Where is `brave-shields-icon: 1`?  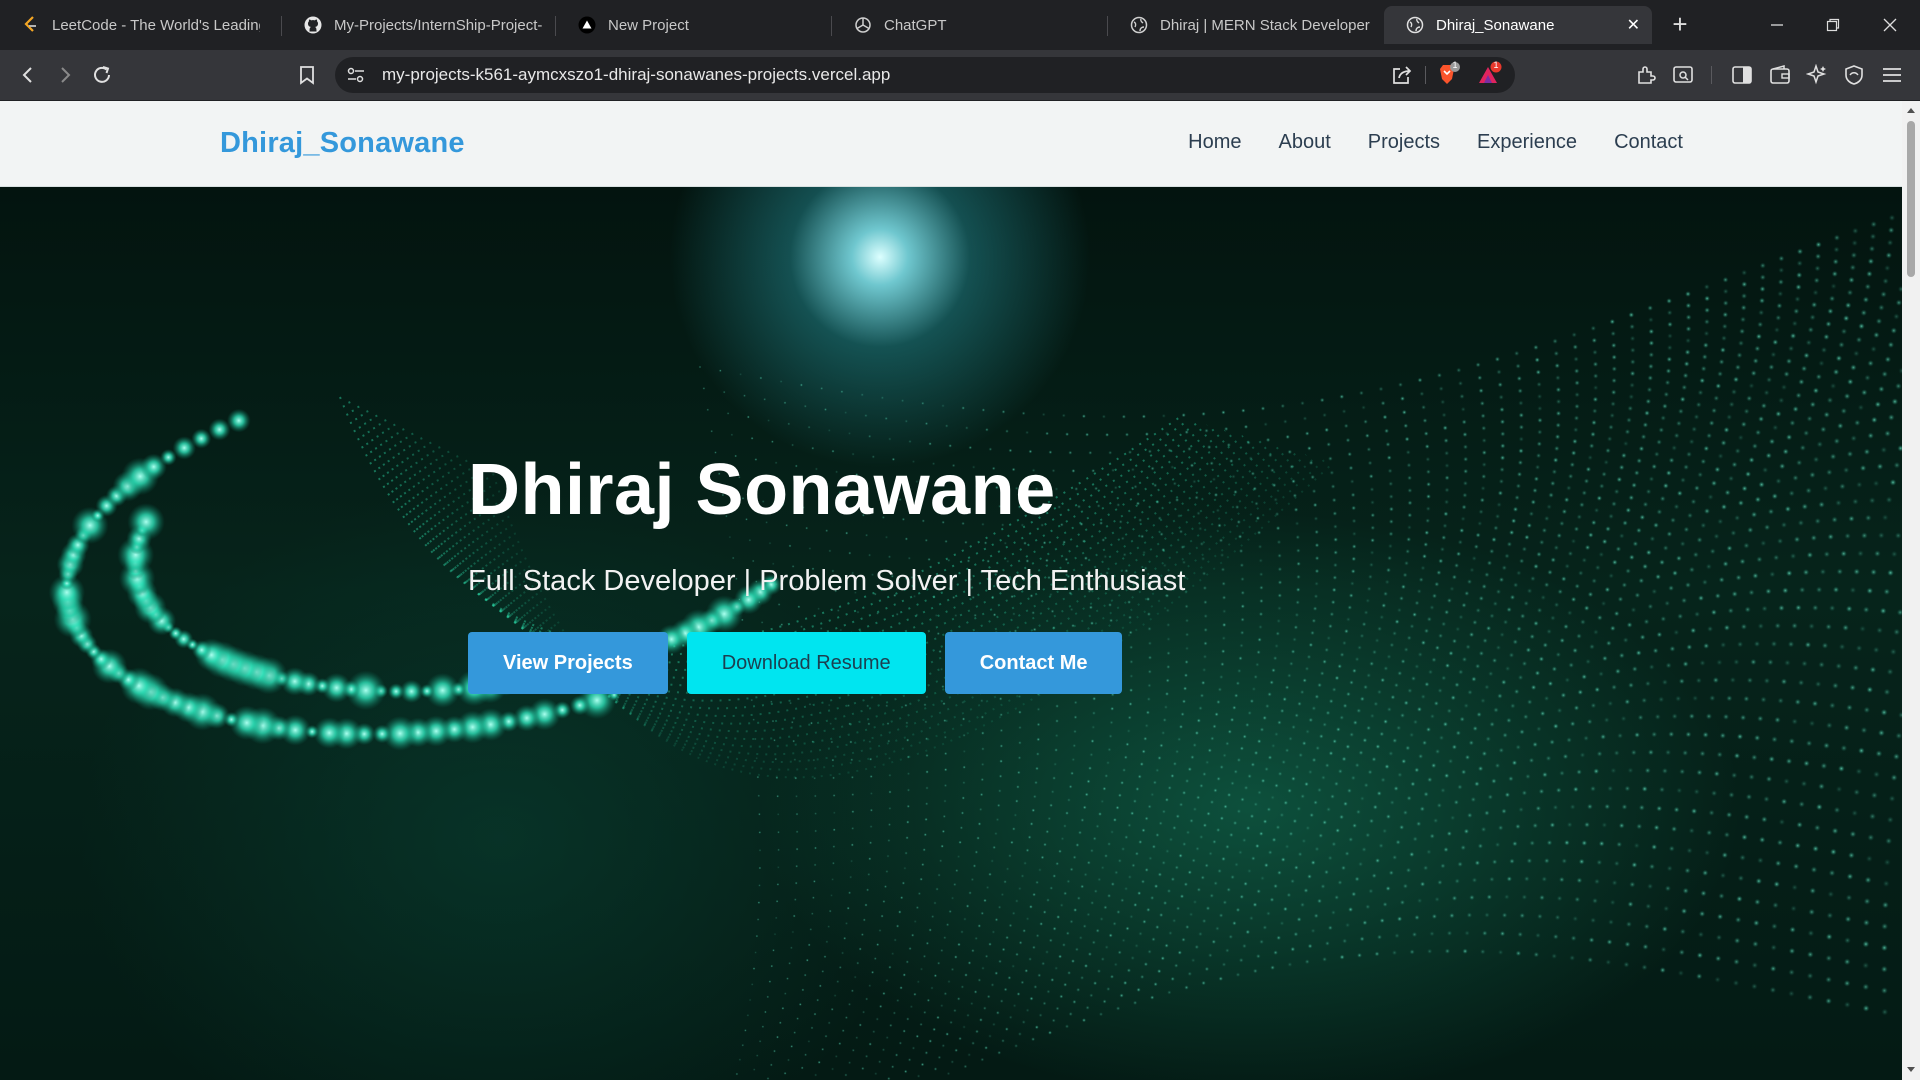
brave-shields-icon: 1 is located at coordinates (1449, 77).